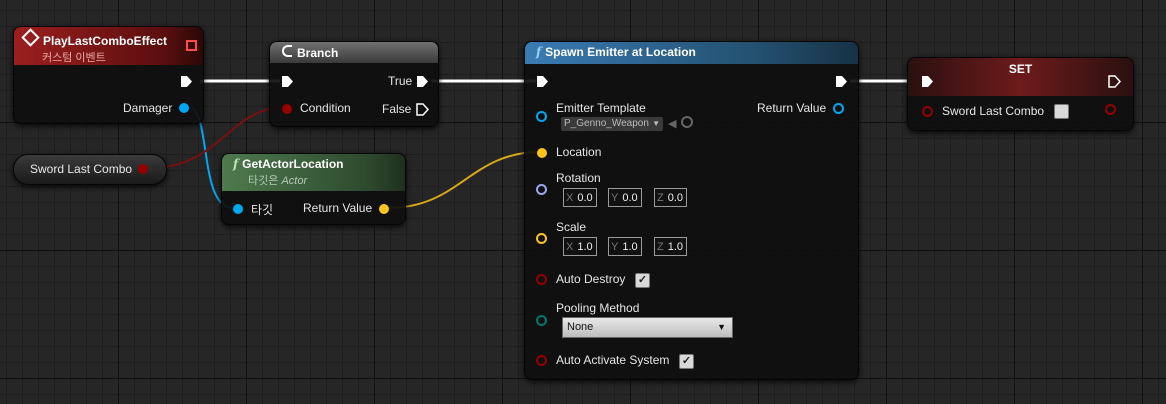 Image resolution: width=1166 pixels, height=404 pixels. Describe the element at coordinates (675, 197) in the screenshot. I see `rotation-z-value: 0.0` at that location.